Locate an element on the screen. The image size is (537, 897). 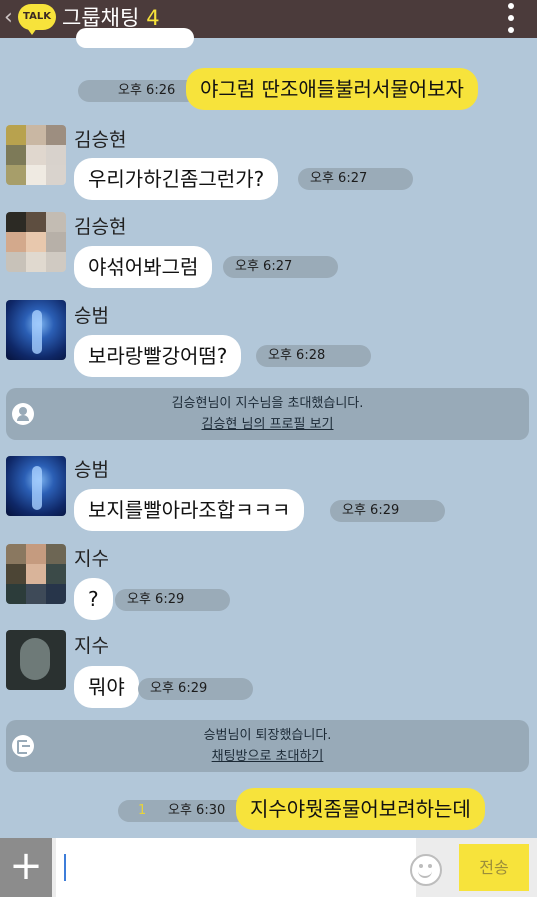
message-time: 1 오후 6:30 is located at coordinates (183, 811).